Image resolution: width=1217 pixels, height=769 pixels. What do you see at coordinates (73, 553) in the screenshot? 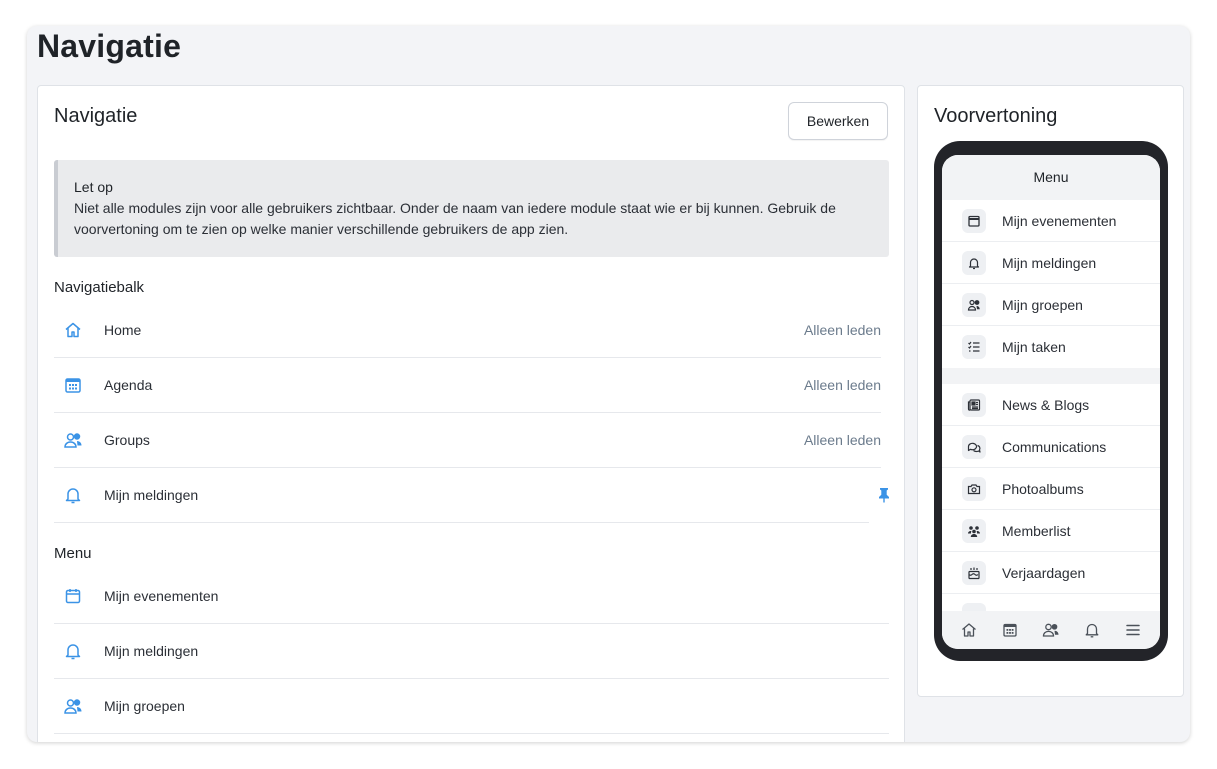
I see `menu-section-label: Menu` at bounding box center [73, 553].